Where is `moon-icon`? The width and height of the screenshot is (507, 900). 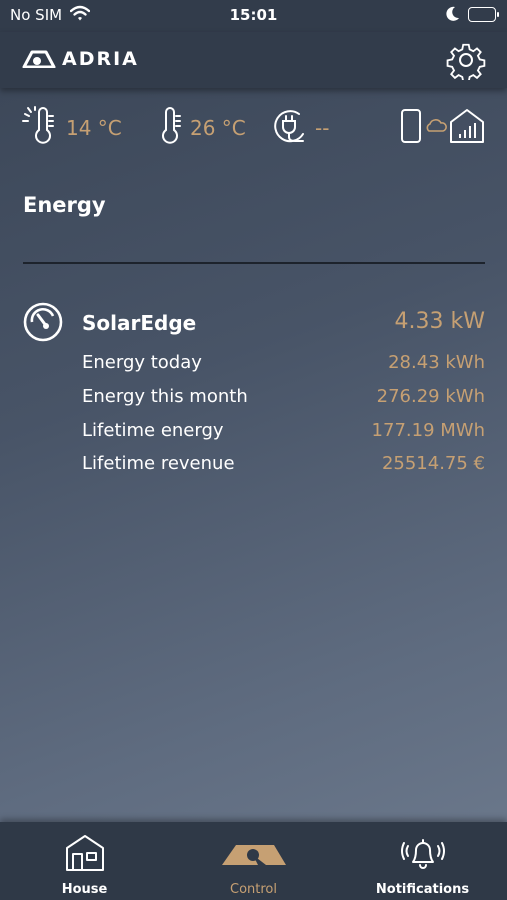
moon-icon is located at coordinates (453, 16).